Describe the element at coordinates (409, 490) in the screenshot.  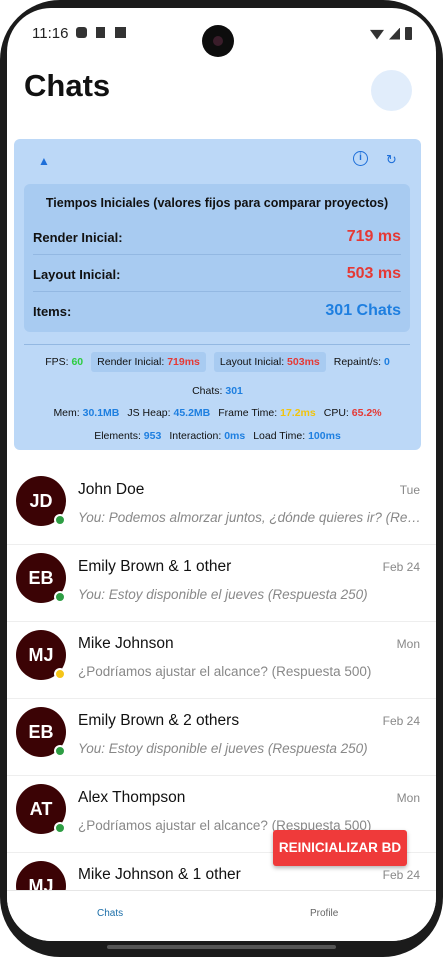
I see `chat-date: Tue` at that location.